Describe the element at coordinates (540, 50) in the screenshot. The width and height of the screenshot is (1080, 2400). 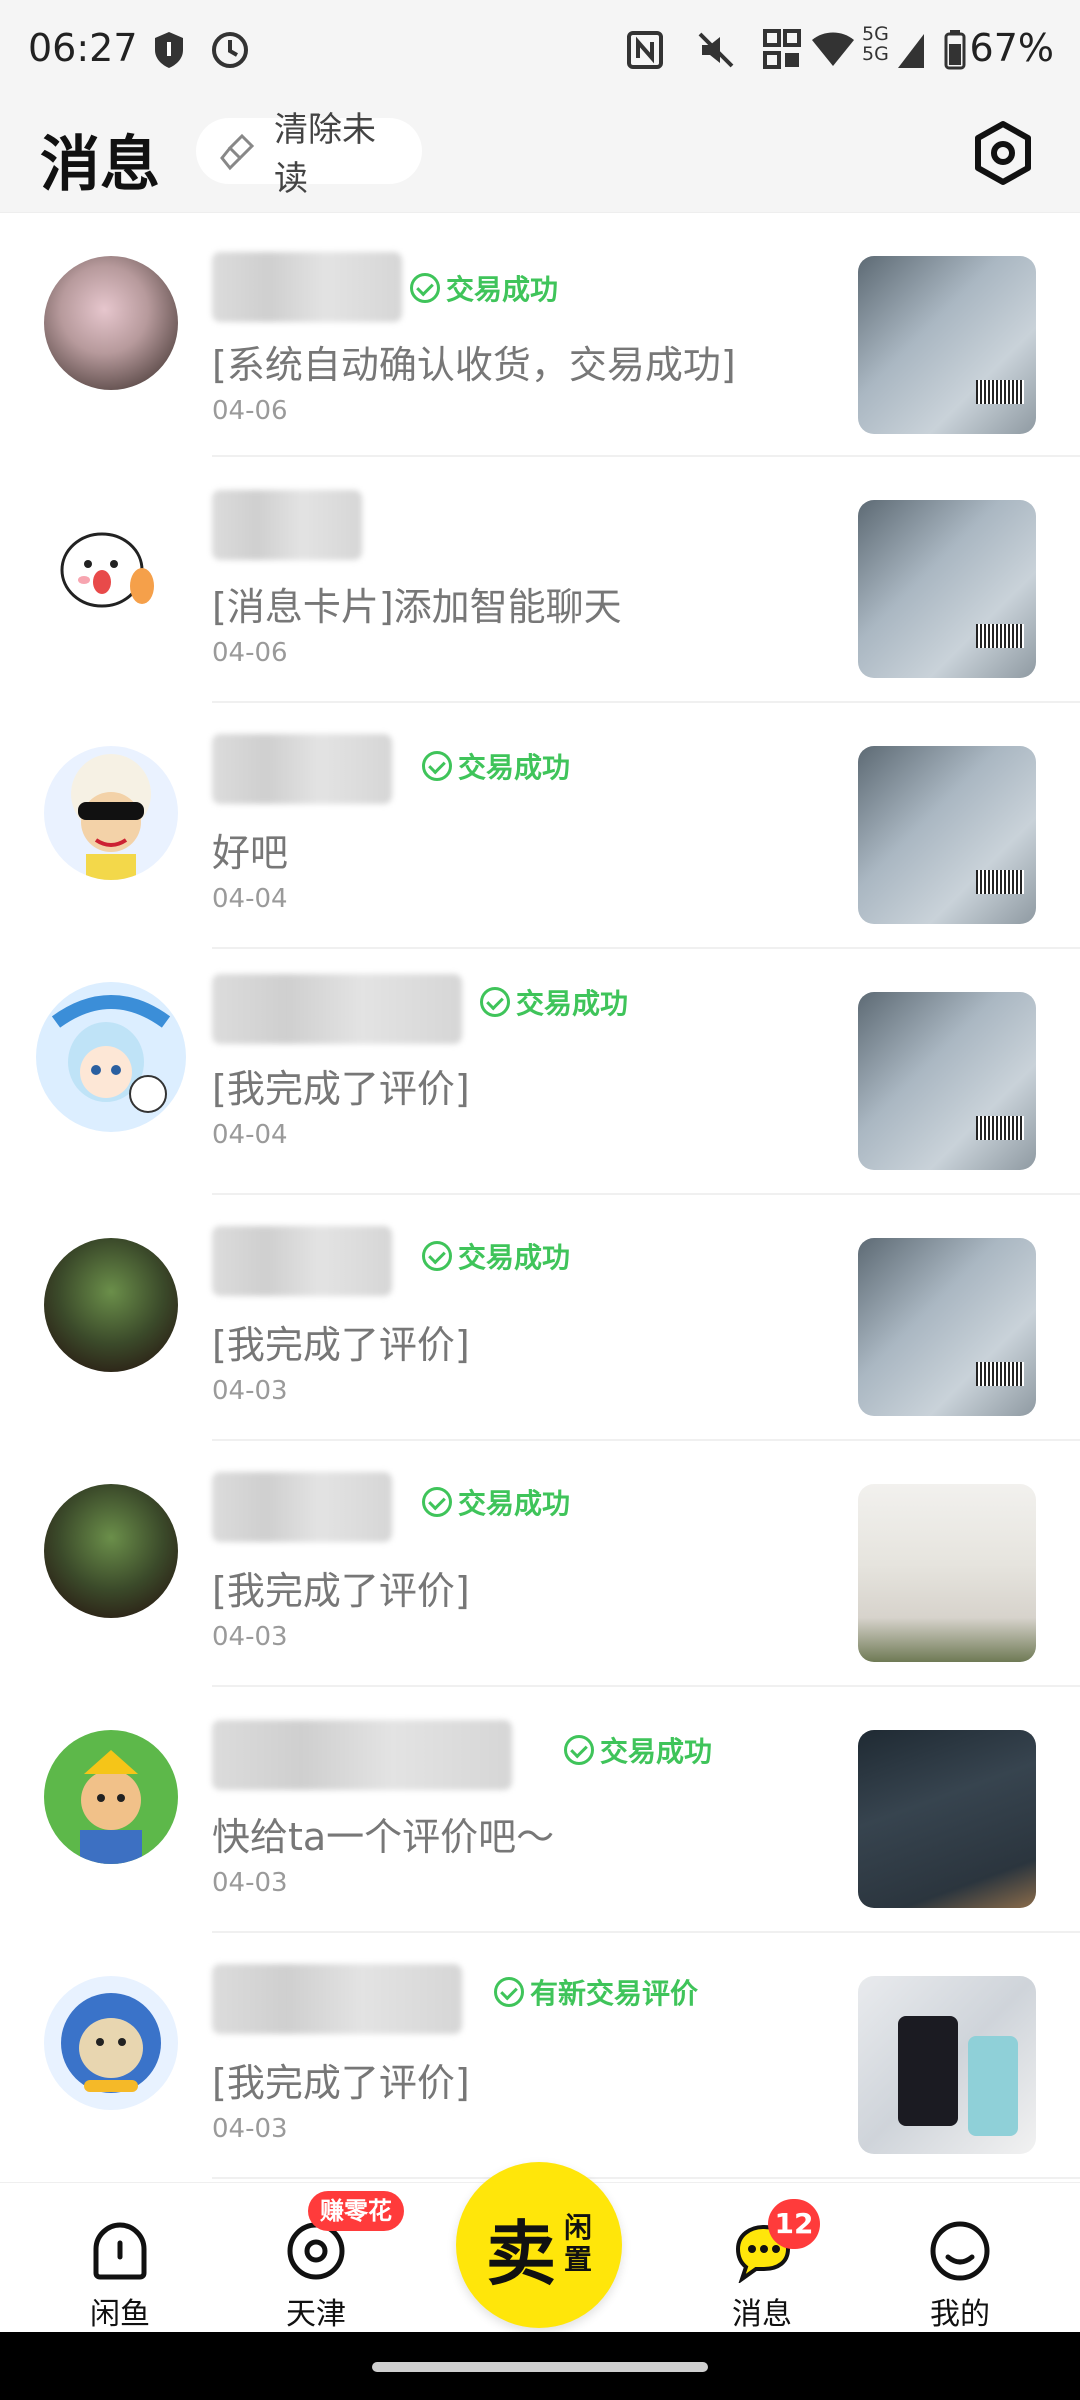
I see `status-bar: 06:27 5G 5G 67%` at that location.